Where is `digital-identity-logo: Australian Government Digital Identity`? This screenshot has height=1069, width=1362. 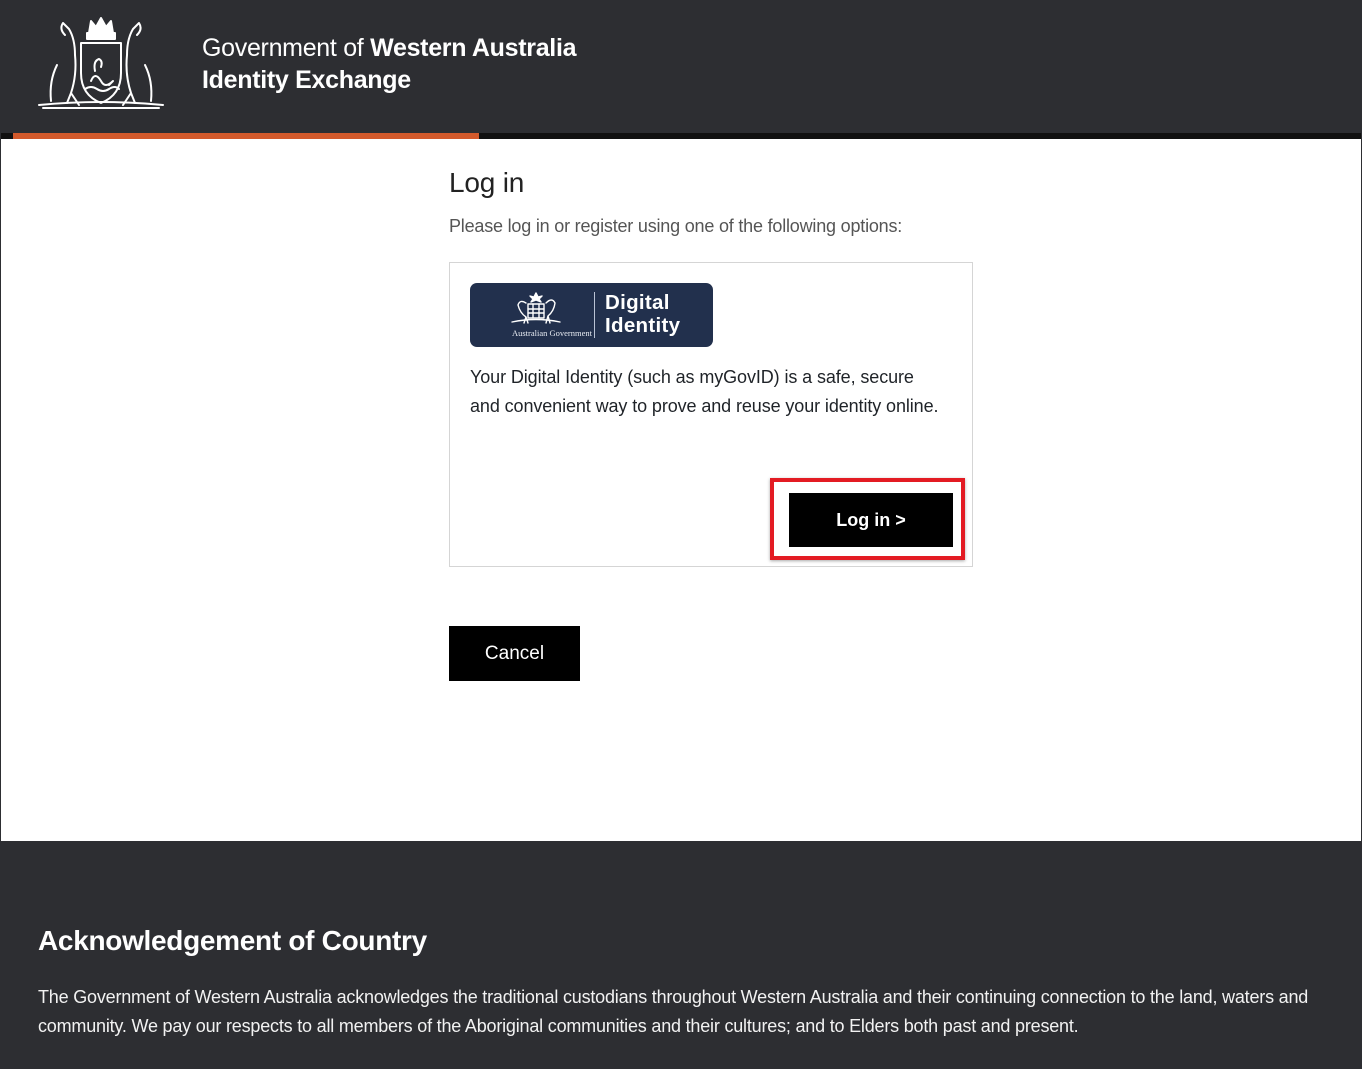
digital-identity-logo: Australian Government Digital Identity is located at coordinates (591, 315).